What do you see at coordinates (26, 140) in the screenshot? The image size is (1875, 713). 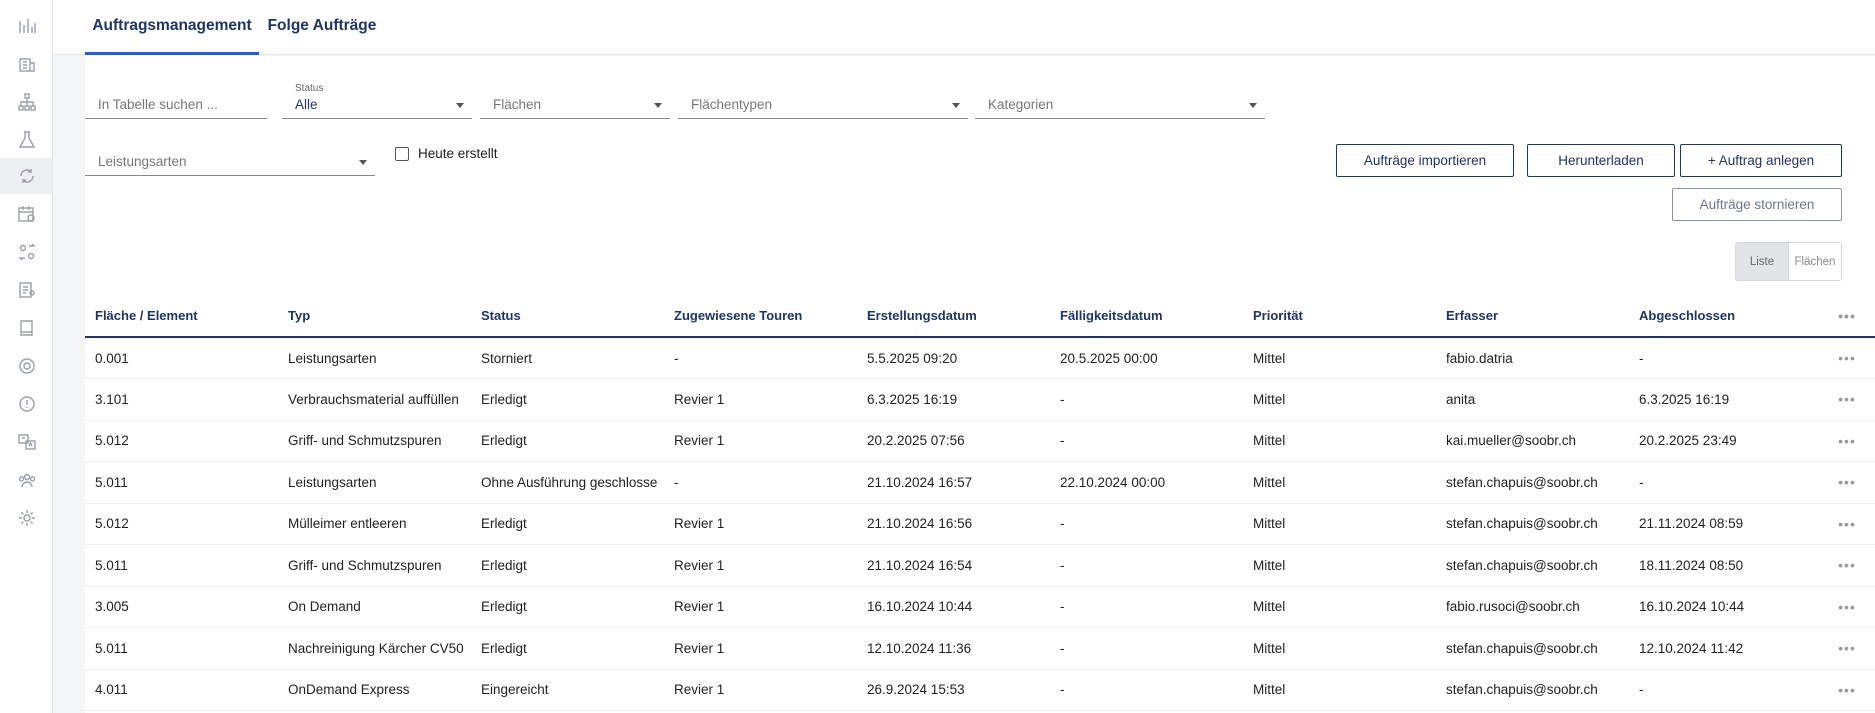 I see `flask-icon` at bounding box center [26, 140].